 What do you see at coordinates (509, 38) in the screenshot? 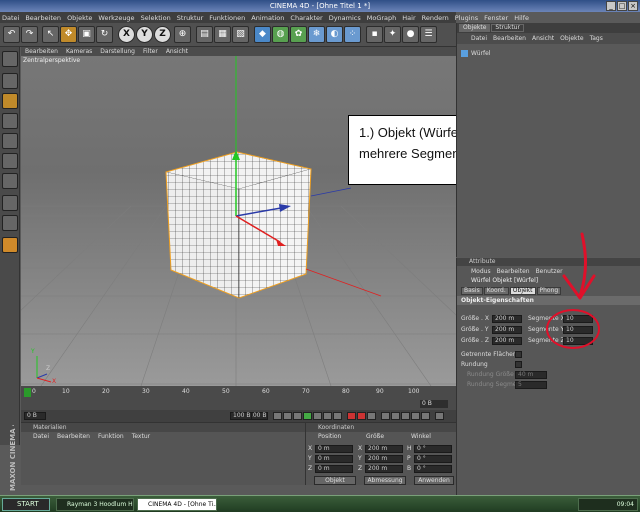
I see `om-menu-bearbeiten: Bearbeiten` at bounding box center [509, 38].